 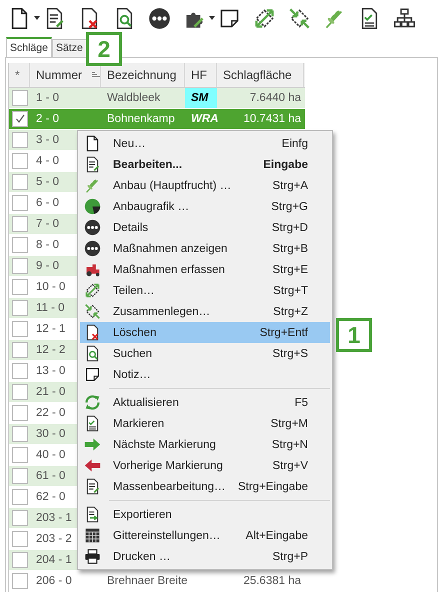 I want to click on hierarchy-icon, so click(x=404, y=18).